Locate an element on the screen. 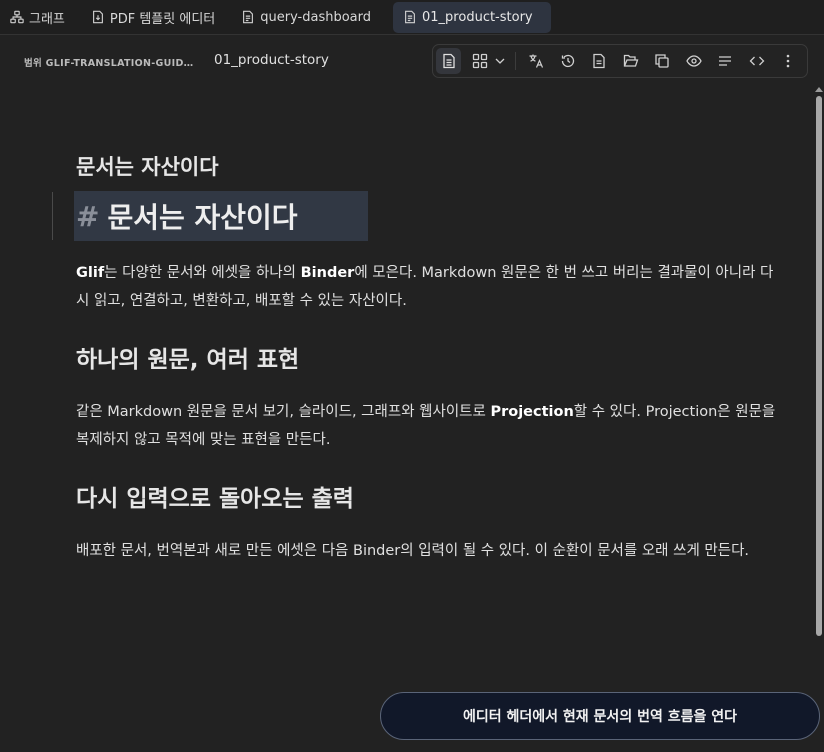  section-title: 문서는 자산이다 is located at coordinates (147, 167).